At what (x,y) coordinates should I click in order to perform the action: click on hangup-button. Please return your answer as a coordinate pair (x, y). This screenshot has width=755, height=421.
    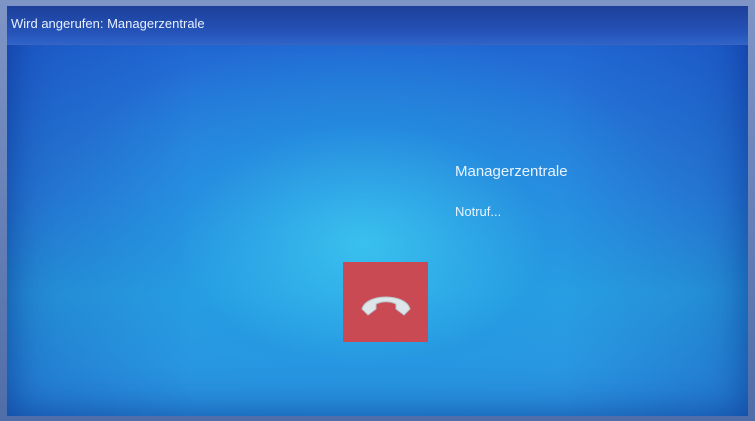
    Looking at the image, I should click on (385, 302).